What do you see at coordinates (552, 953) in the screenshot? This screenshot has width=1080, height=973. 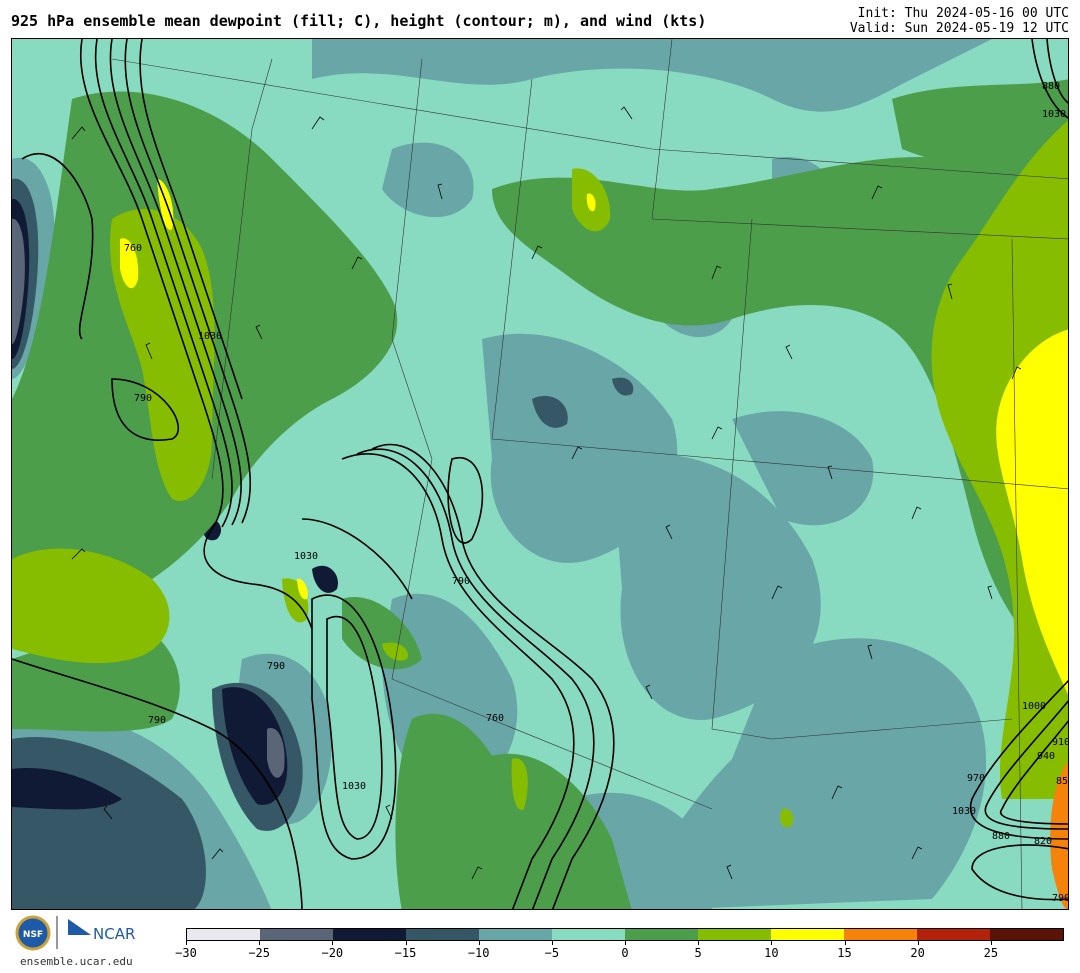 I see `colorbar-tick-label: −5` at bounding box center [552, 953].